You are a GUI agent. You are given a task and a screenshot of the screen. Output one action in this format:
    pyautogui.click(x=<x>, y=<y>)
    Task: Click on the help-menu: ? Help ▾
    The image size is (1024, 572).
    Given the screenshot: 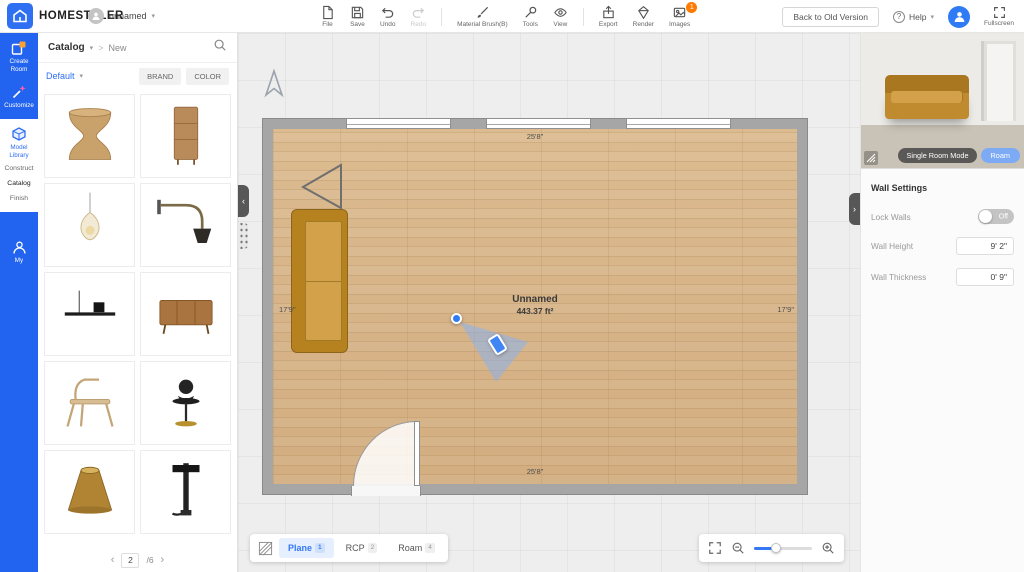 What is the action you would take?
    pyautogui.click(x=914, y=16)
    